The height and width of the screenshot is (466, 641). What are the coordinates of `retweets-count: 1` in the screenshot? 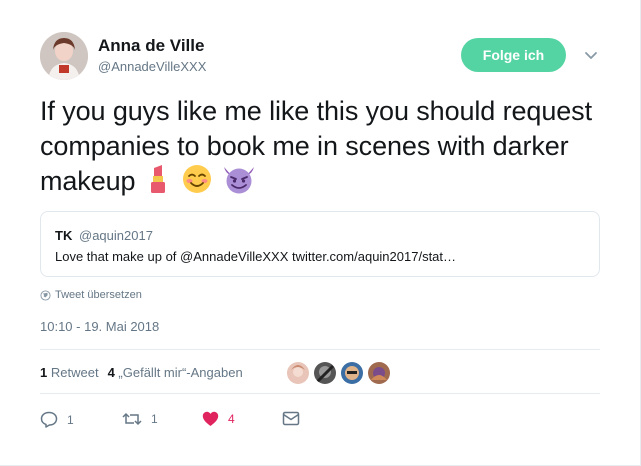 It's located at (44, 372).